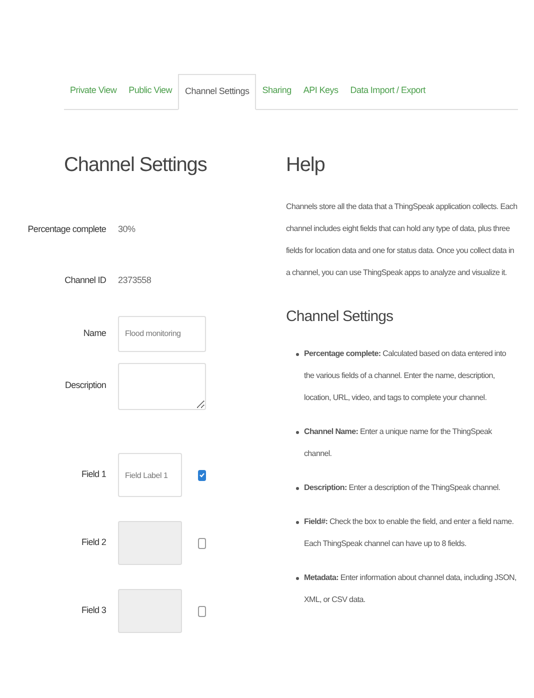 The image size is (534, 698). Describe the element at coordinates (402, 240) in the screenshot. I see `help-paragraph: Channels store all the data that a ThingSpeak application collects. Each channel includes eight fields that can hold any type of data, plus three fields for location data and one for status data. Once you collect data in a channel, you can use ThingSpeak apps to analyze and visualize it.` at that location.